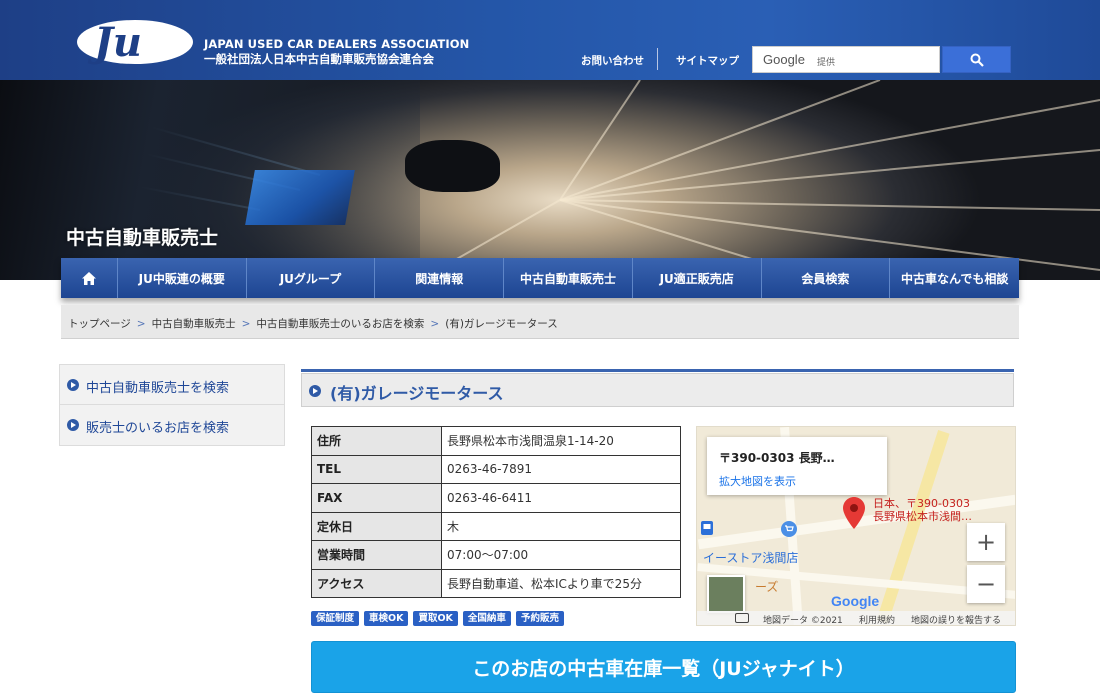 The width and height of the screenshot is (1100, 700). I want to click on nav-item-overview: JU中販連の概要, so click(182, 278).